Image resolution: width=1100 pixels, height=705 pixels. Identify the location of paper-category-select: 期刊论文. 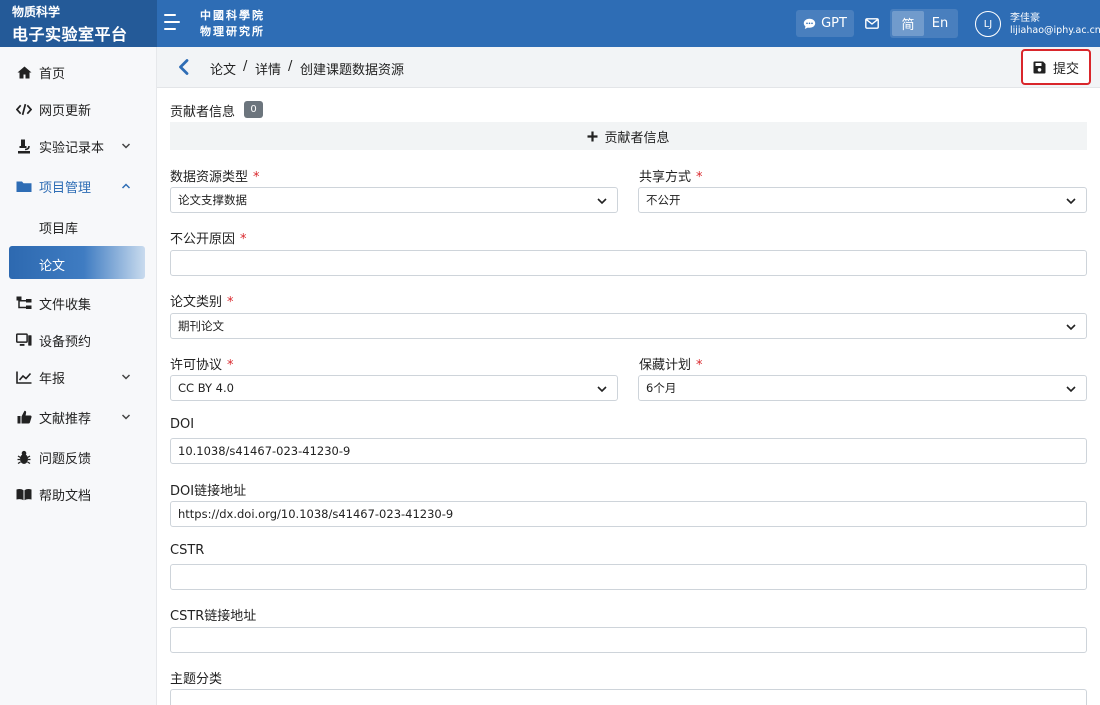
(628, 326).